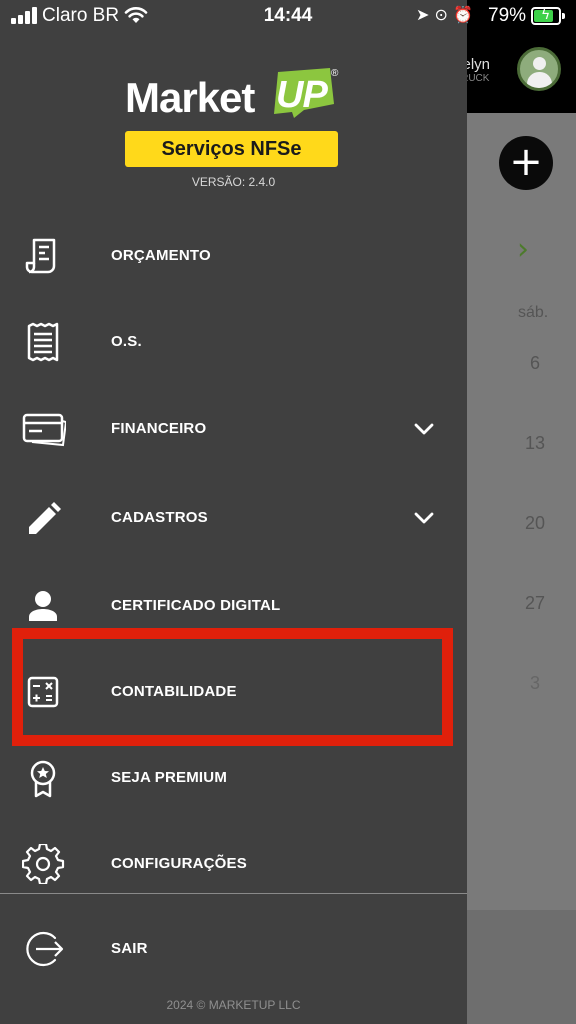 The image size is (576, 1024). What do you see at coordinates (233, 893) in the screenshot?
I see `divider` at bounding box center [233, 893].